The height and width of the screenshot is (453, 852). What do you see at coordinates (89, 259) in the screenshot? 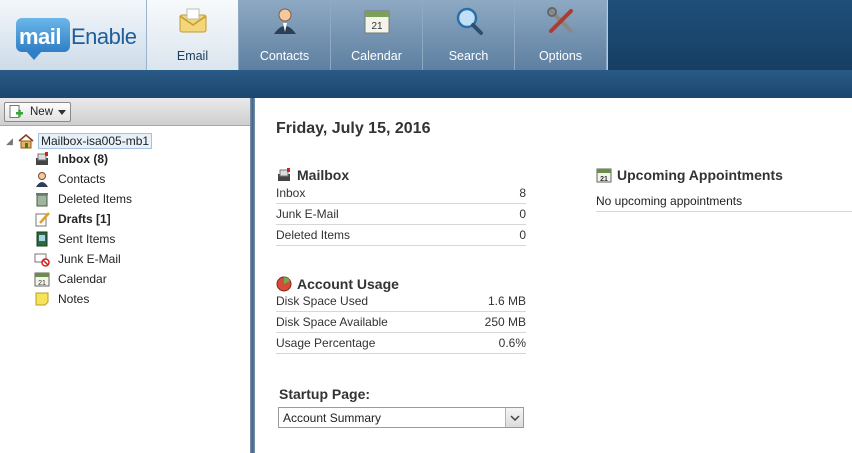
I see `folder-label: Junk E-Mail` at bounding box center [89, 259].